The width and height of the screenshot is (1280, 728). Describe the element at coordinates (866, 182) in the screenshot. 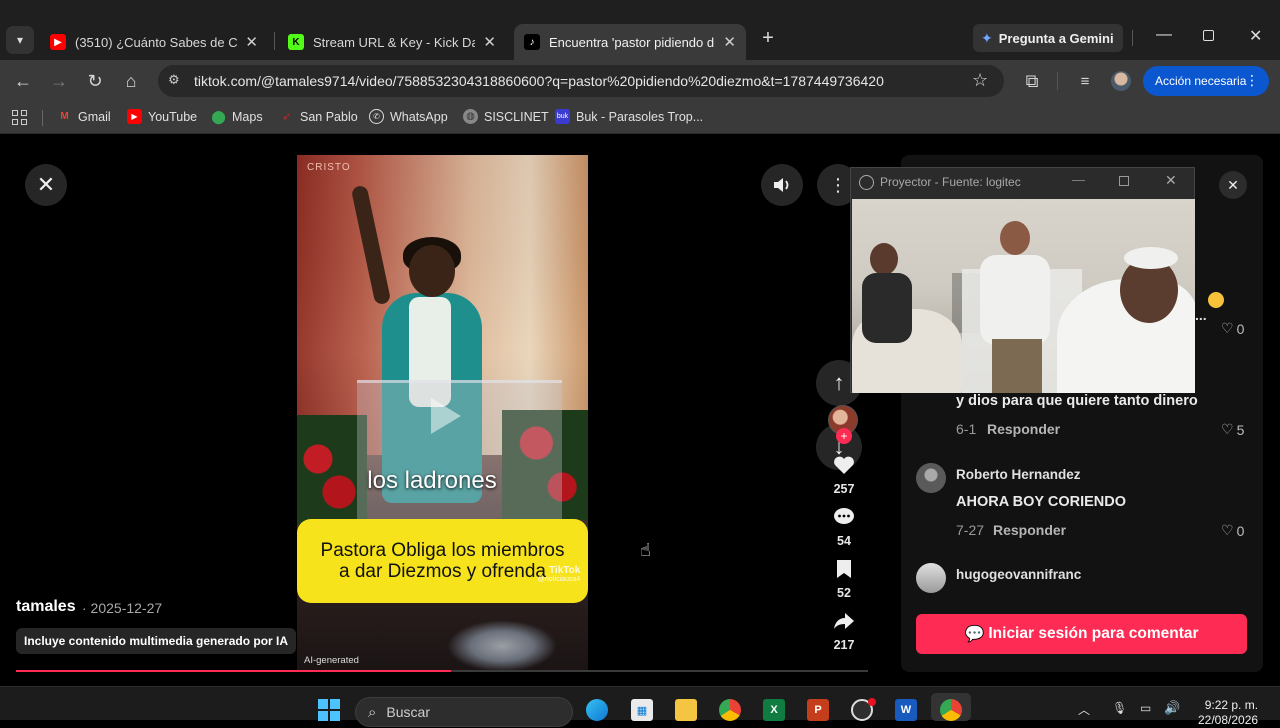

I see `obs-icon` at that location.